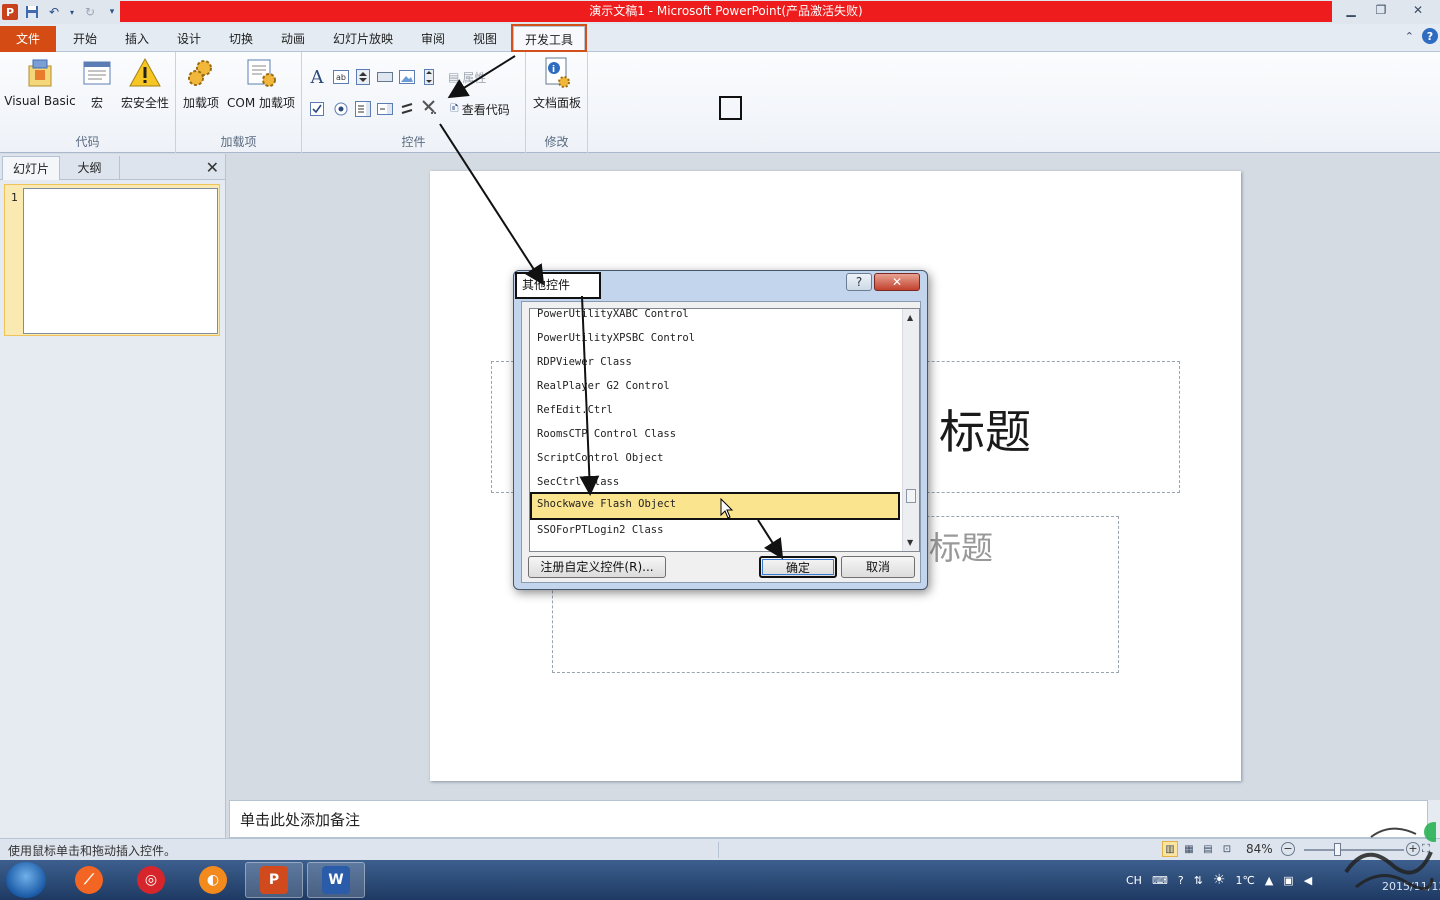 The image size is (1440, 900). What do you see at coordinates (213, 880) in the screenshot?
I see `taskbar-app-3: ◐` at bounding box center [213, 880].